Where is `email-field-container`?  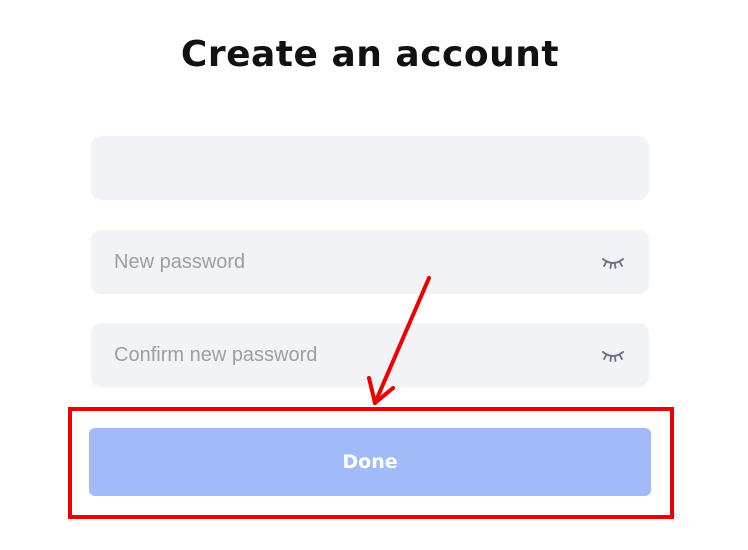 email-field-container is located at coordinates (370, 168).